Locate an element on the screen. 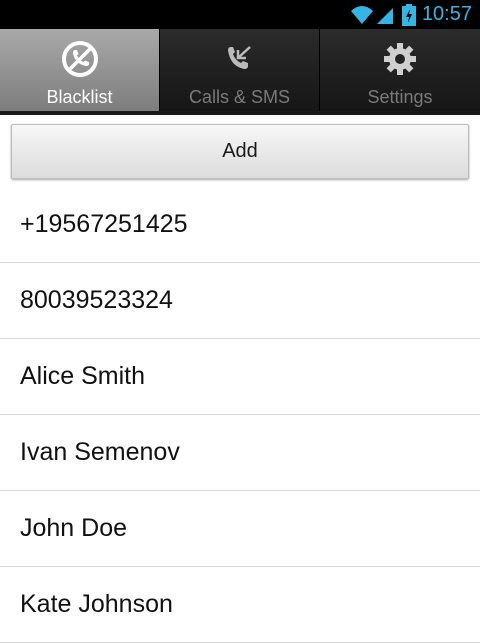 This screenshot has width=480, height=643. list-item: Ivan Semenov is located at coordinates (240, 453).